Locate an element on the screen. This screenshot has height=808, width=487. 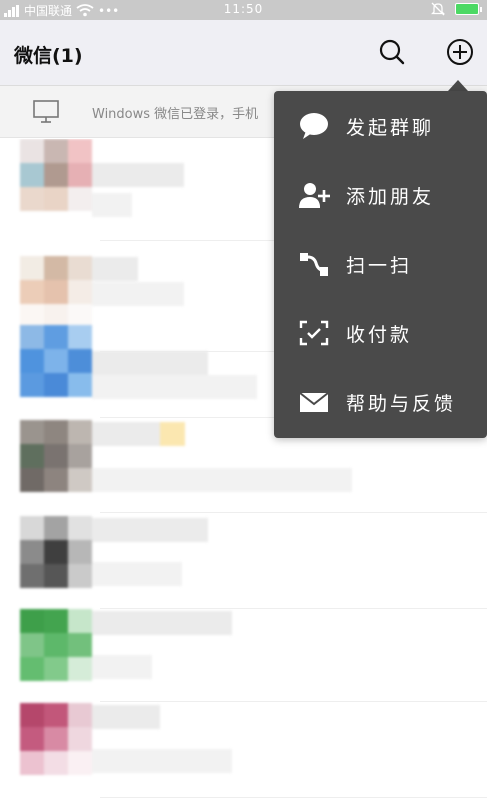
status-time: 11:50 is located at coordinates (243, 9).